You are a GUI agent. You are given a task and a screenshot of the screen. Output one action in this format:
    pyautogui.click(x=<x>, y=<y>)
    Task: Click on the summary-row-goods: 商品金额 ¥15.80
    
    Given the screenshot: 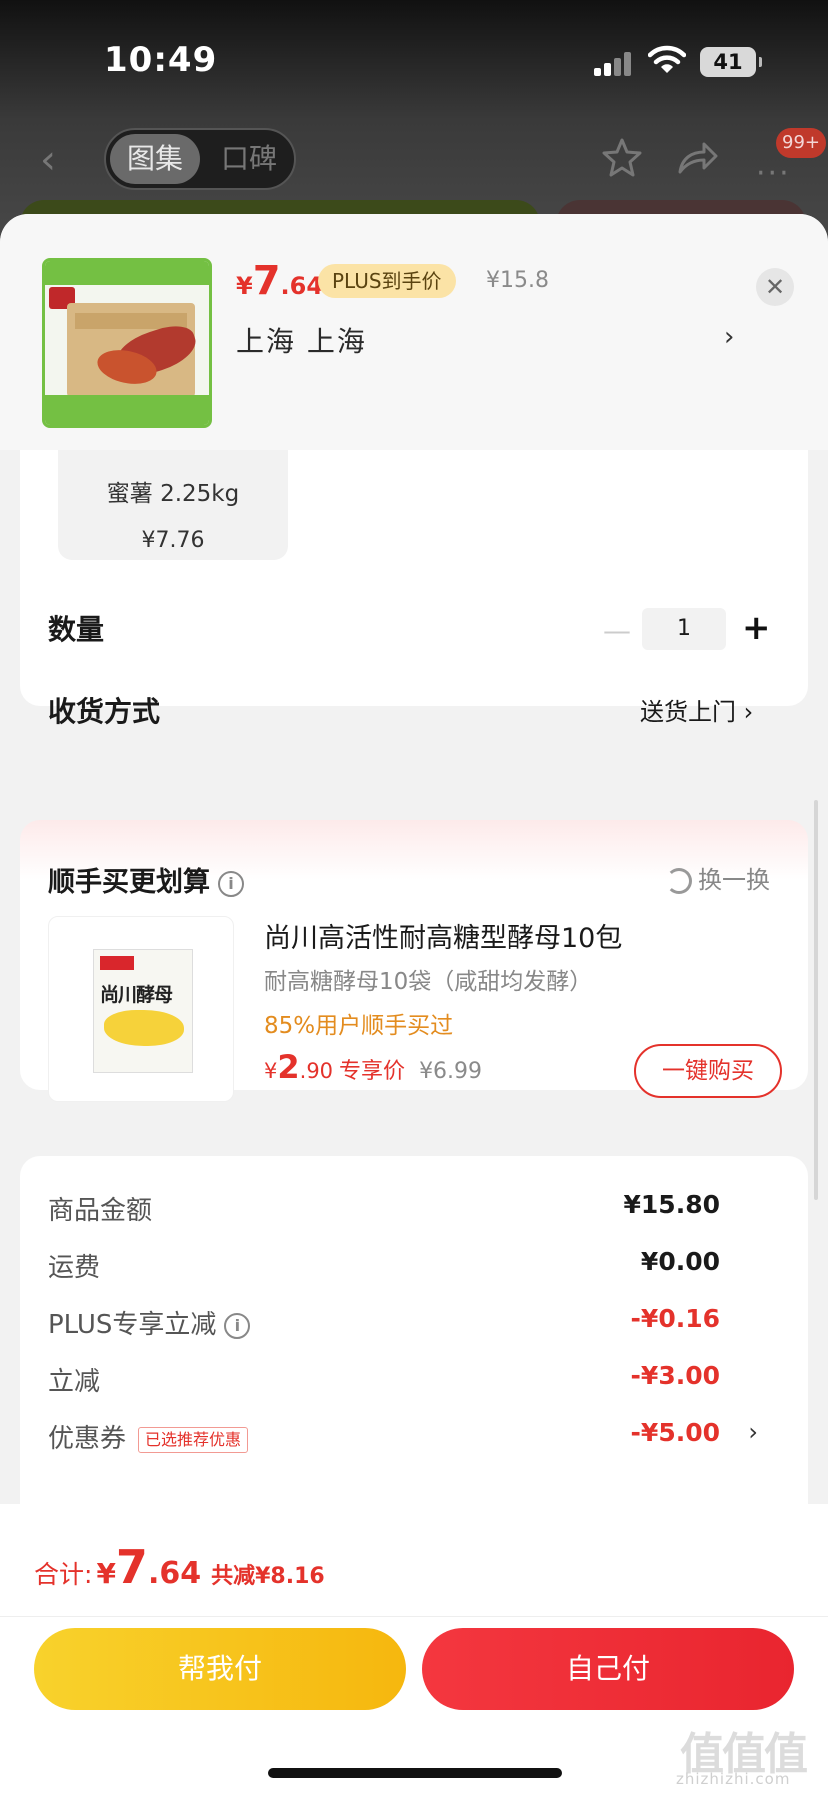 What is the action you would take?
    pyautogui.click(x=384, y=1208)
    